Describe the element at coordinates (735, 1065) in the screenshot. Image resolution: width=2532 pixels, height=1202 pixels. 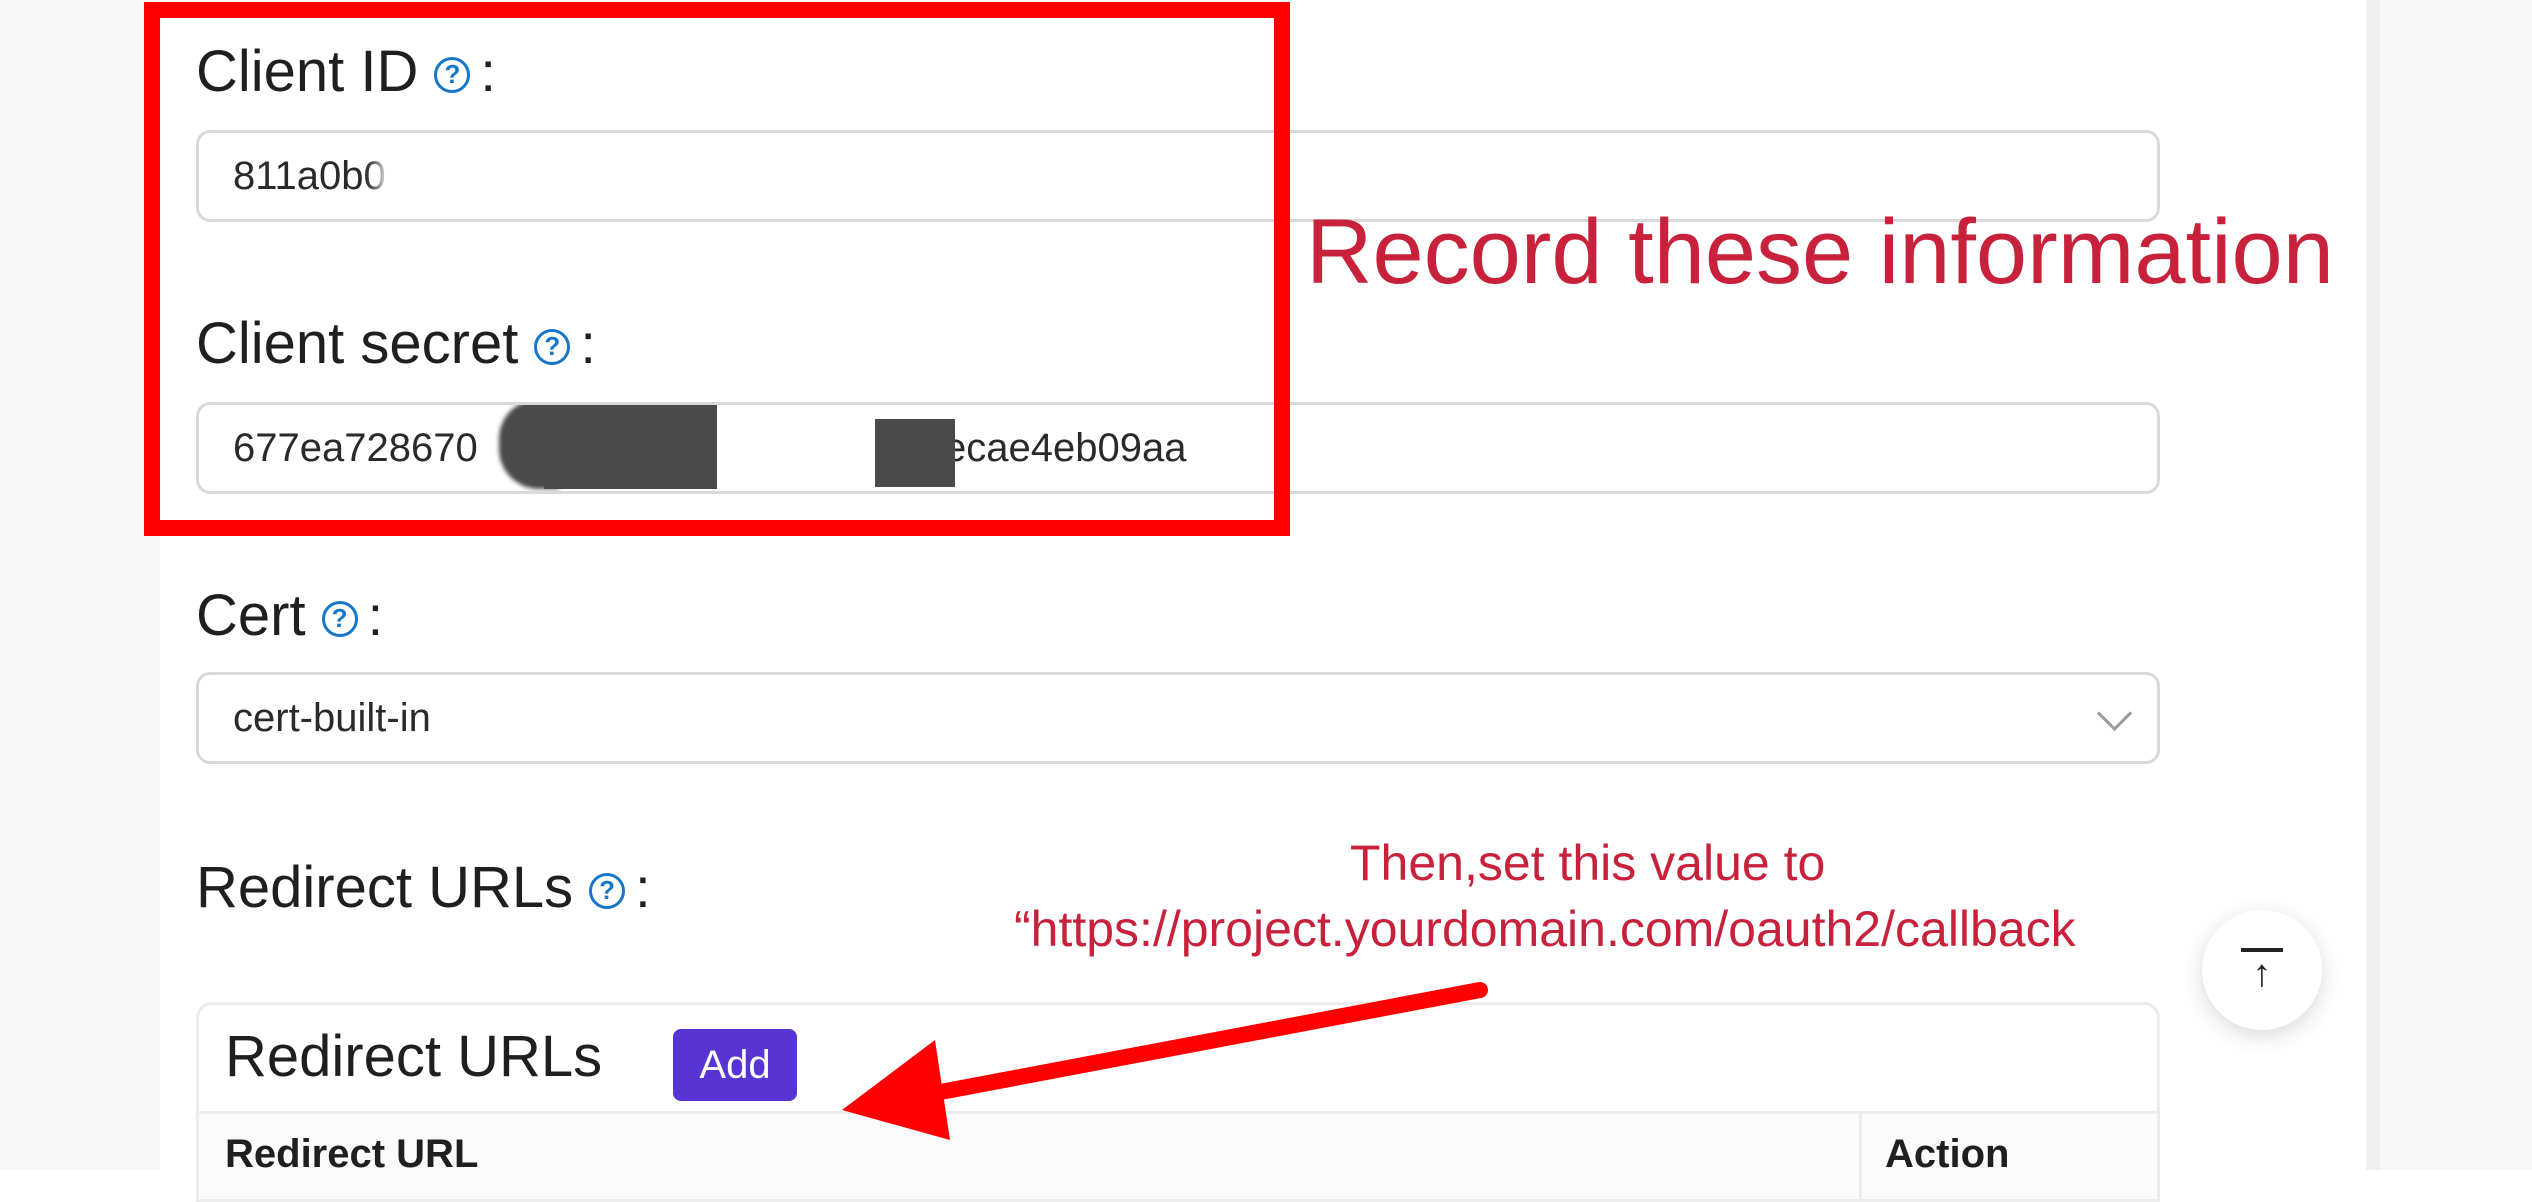
I see `add-redirect-url-button: Add` at that location.